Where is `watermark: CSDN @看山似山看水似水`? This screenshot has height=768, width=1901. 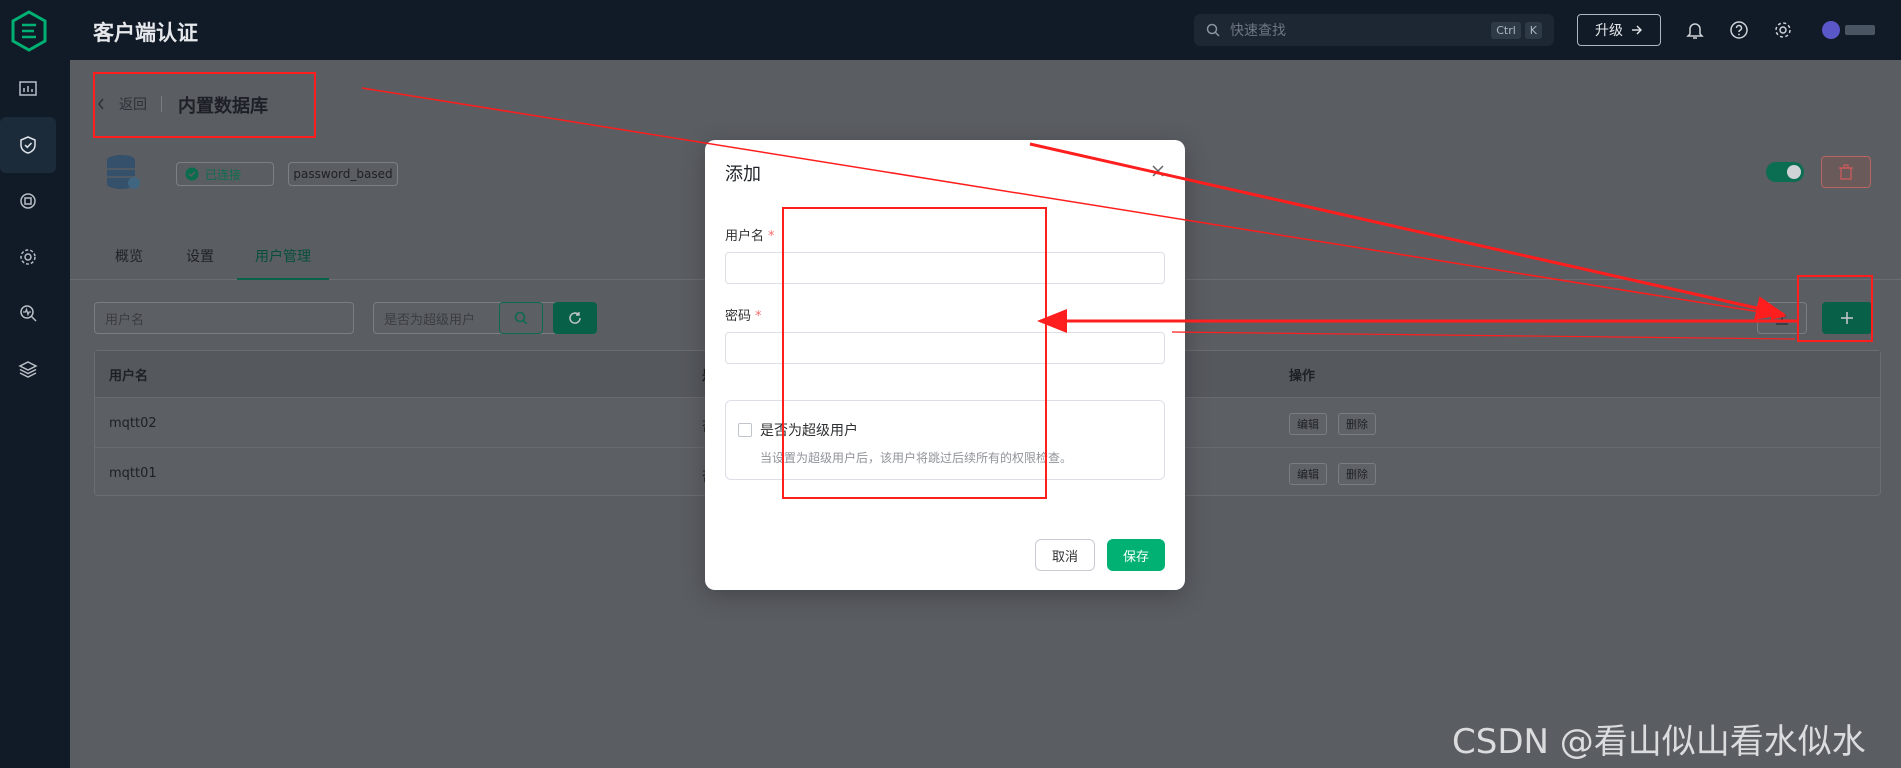 watermark: CSDN @看山似山看水似水 is located at coordinates (1659, 742).